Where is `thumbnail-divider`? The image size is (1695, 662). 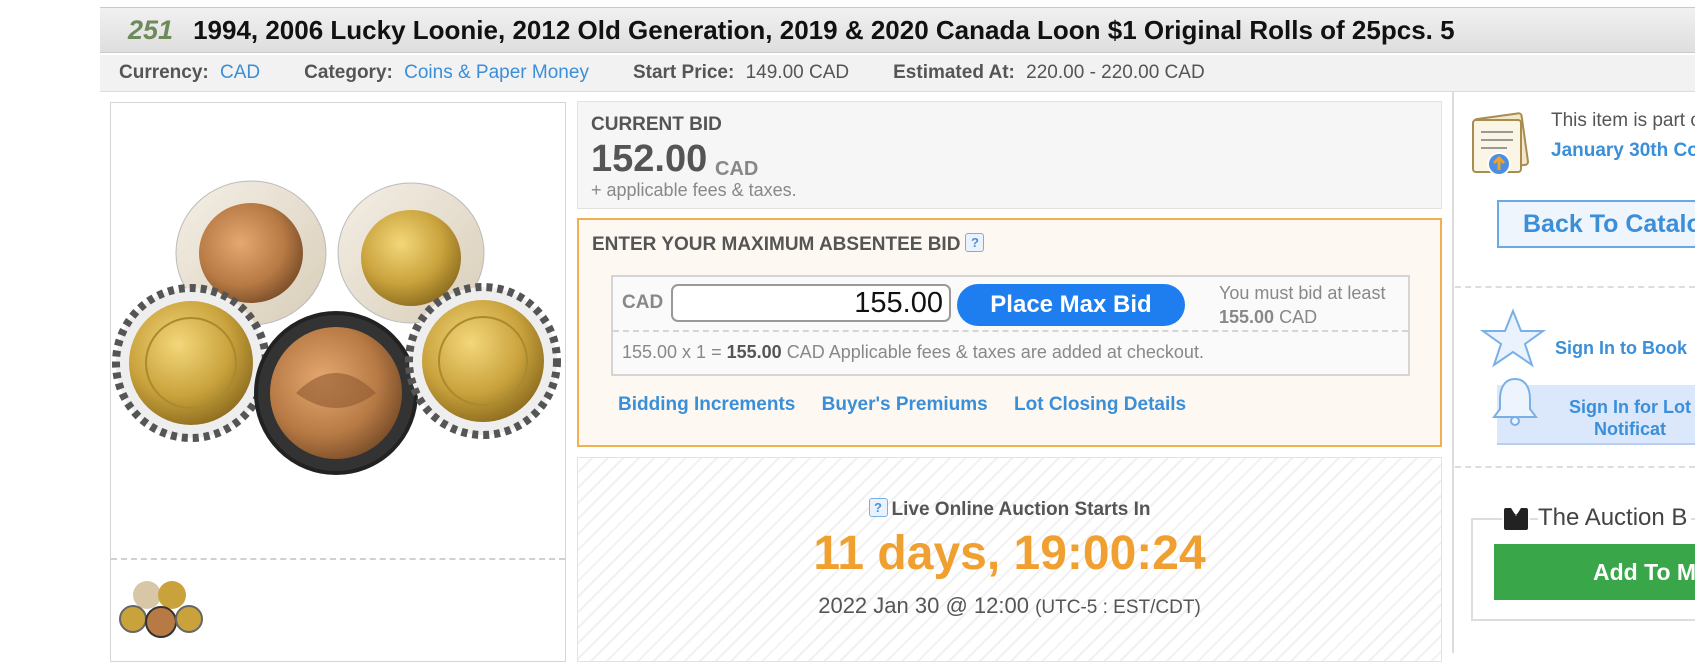
thumbnail-divider is located at coordinates (338, 559).